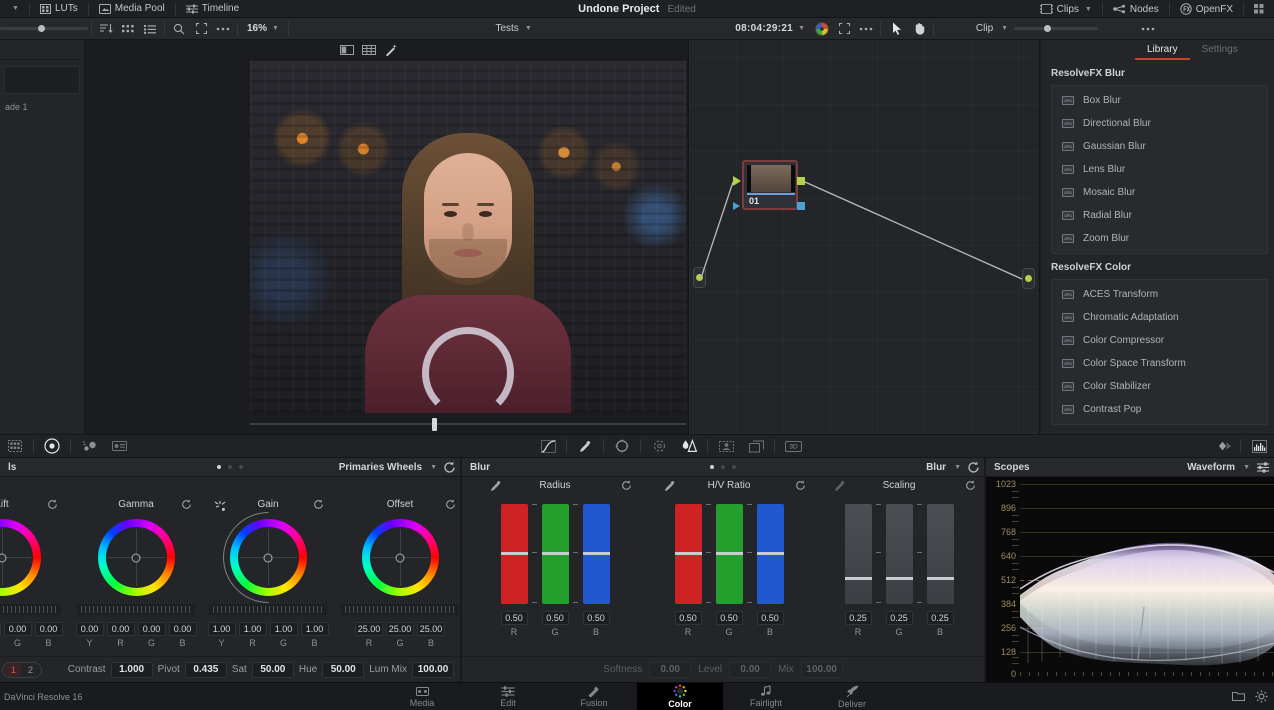 The width and height of the screenshot is (1274, 710). I want to click on arrow-select-icon, so click(897, 29).